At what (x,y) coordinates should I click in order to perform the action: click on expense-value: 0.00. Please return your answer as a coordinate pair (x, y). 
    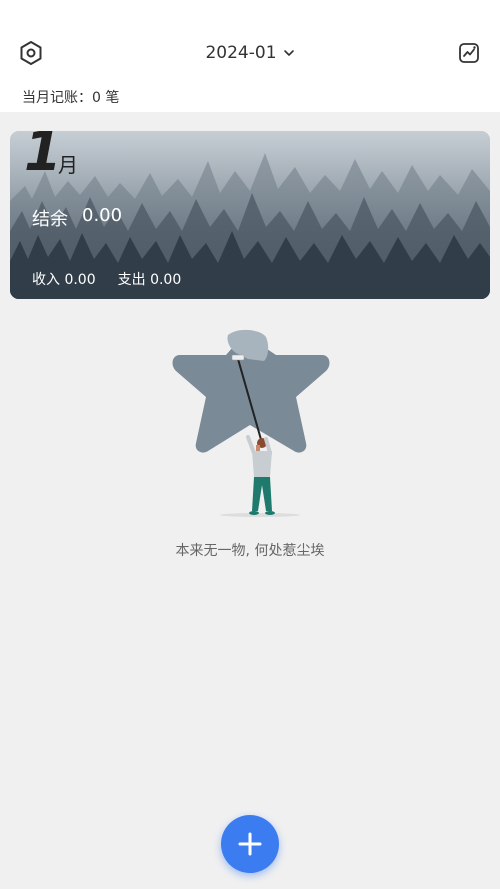
    Looking at the image, I should click on (166, 280).